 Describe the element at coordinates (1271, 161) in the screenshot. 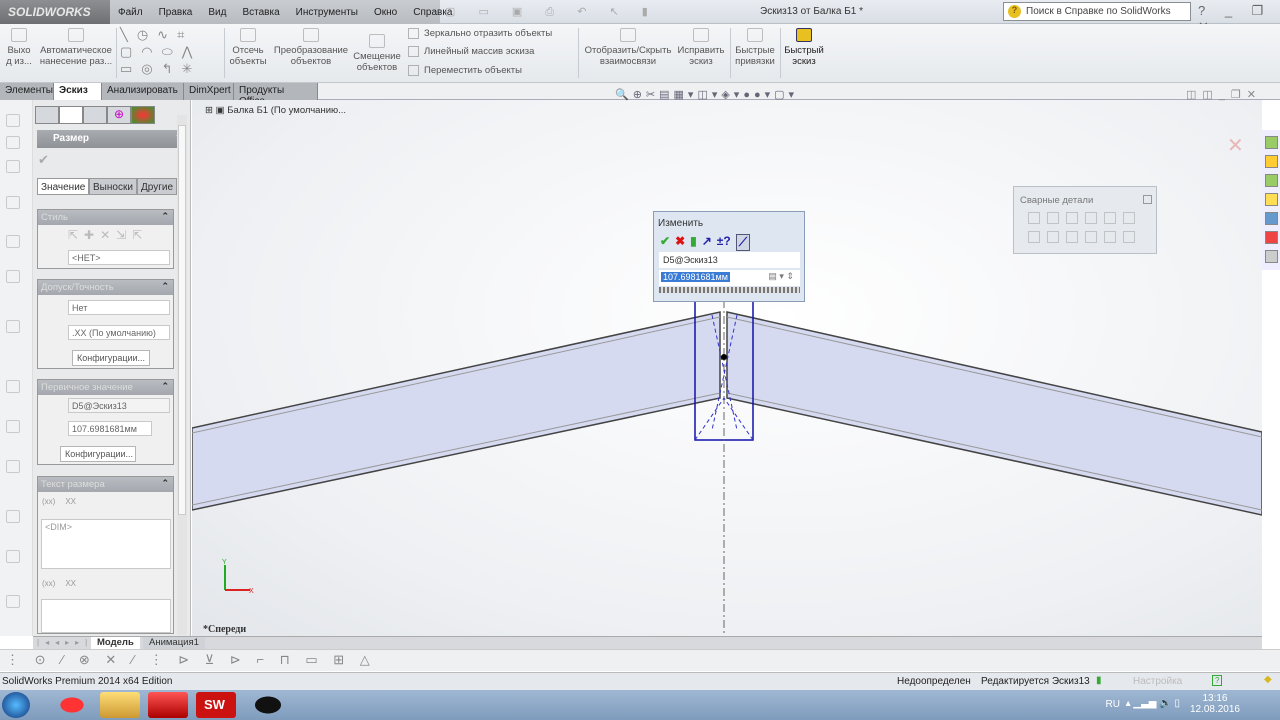

I see `design-library-icon` at that location.